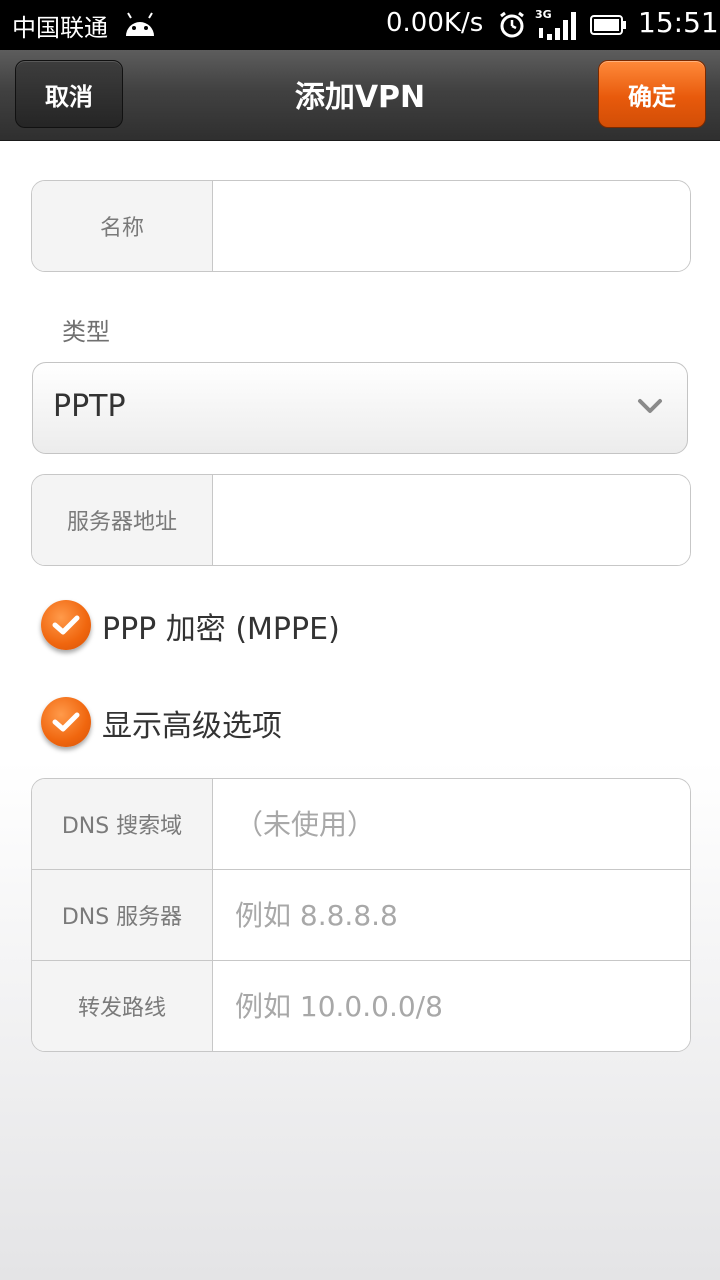 The image size is (720, 1280). What do you see at coordinates (435, 23) in the screenshot?
I see `network-speed: 0.00K/s` at bounding box center [435, 23].